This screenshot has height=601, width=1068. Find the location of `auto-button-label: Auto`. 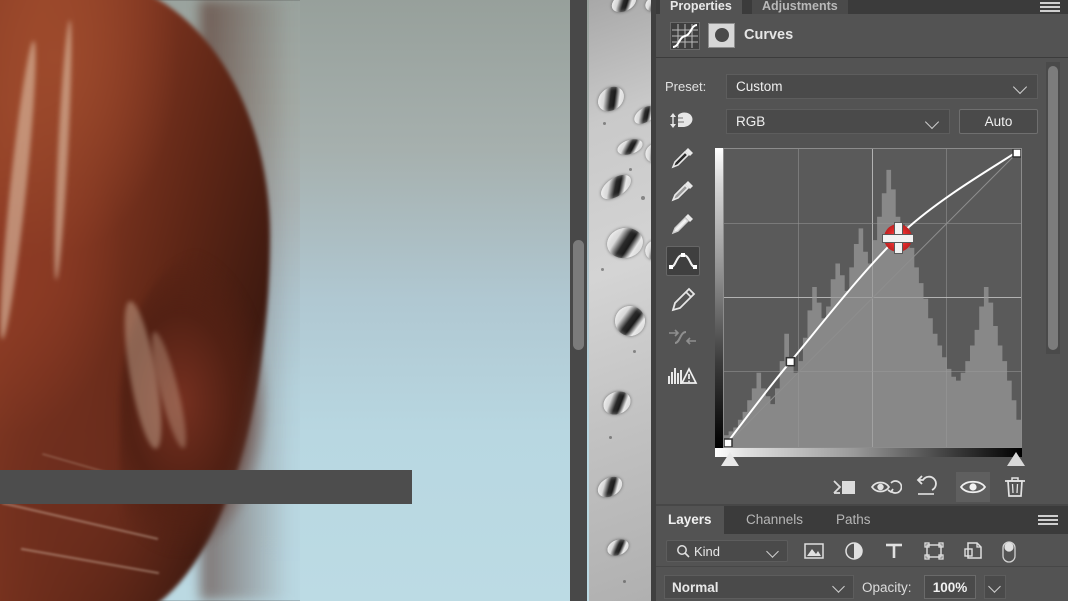

auto-button-label: Auto is located at coordinates (998, 121).